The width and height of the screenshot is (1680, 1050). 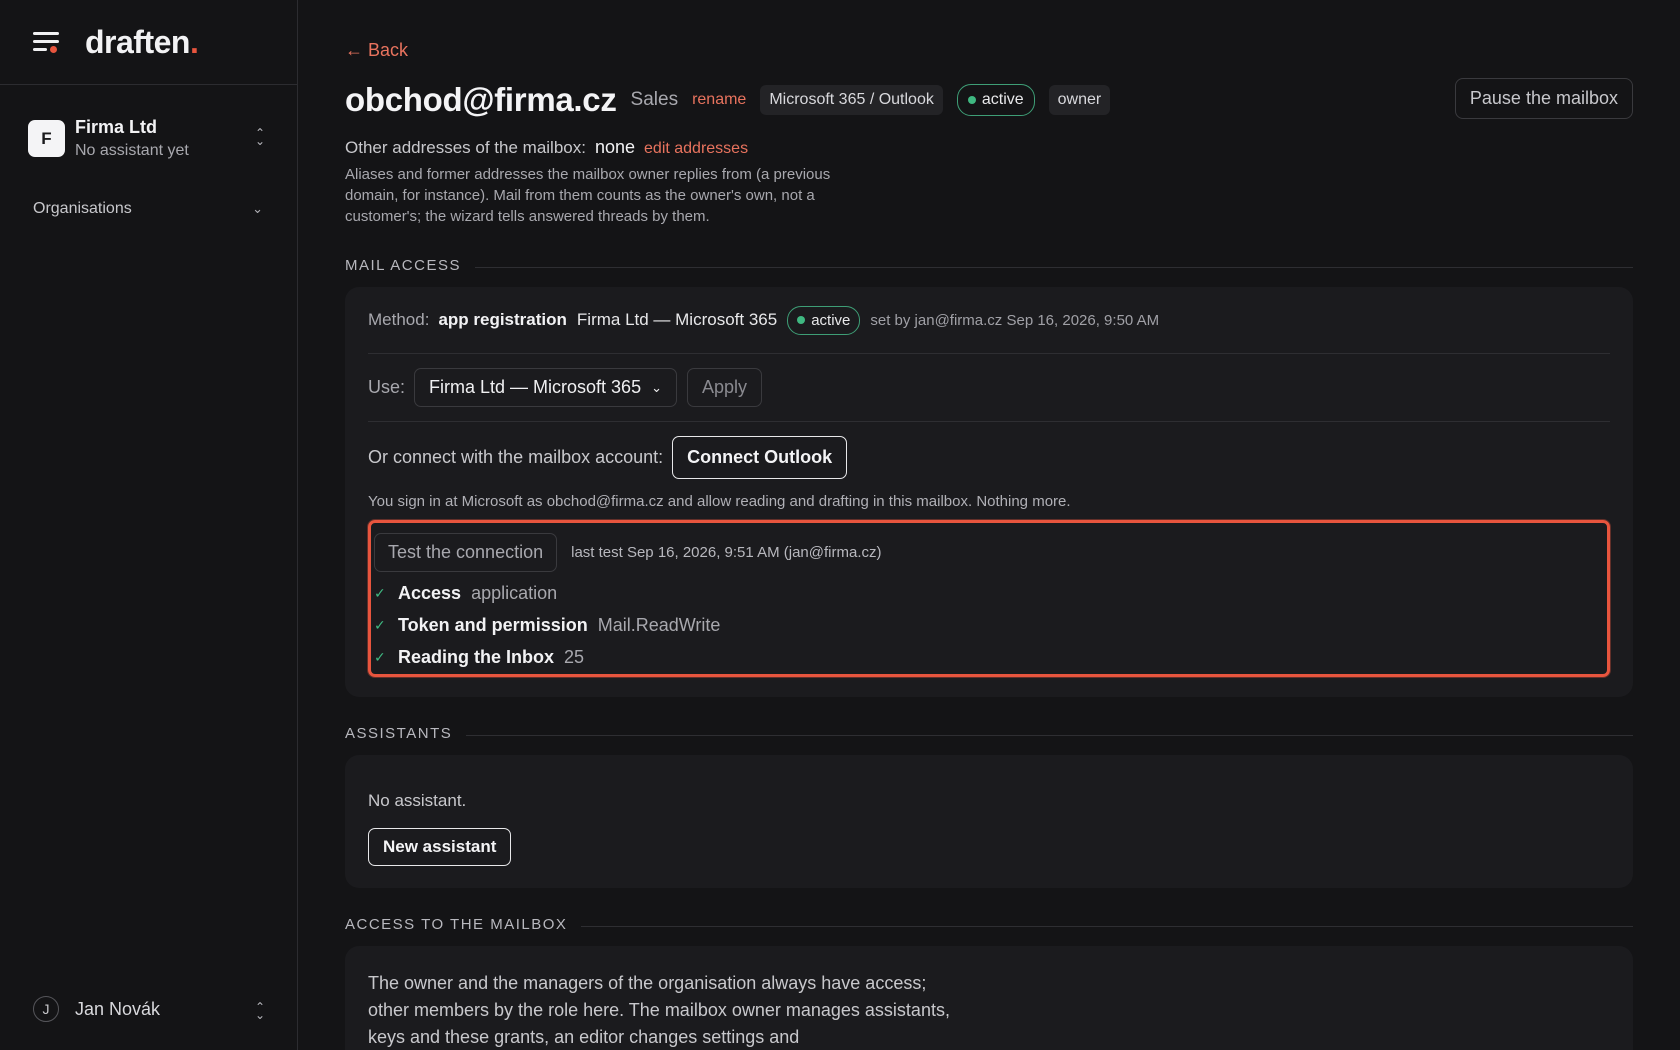 I want to click on page-title: obchod@firma.cz, so click(x=481, y=99).